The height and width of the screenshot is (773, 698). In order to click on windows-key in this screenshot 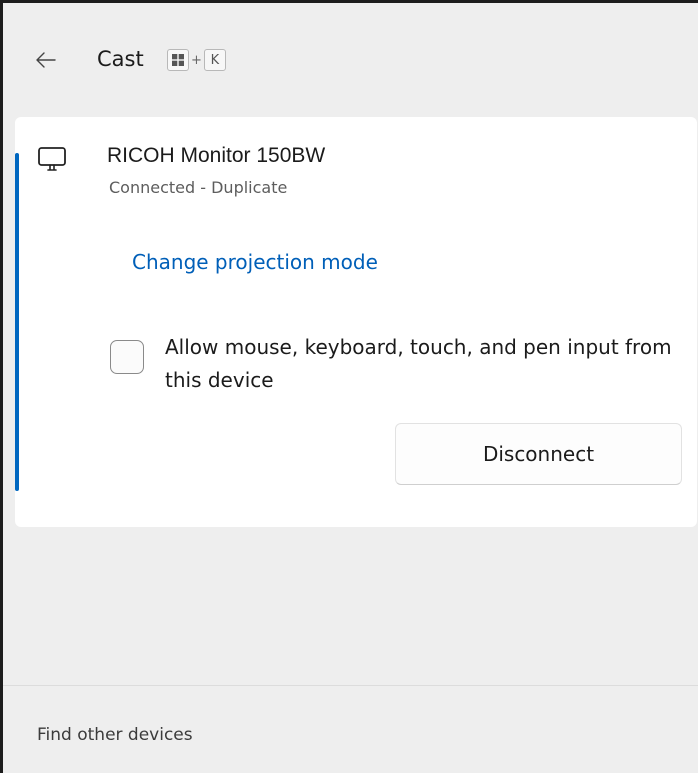, I will do `click(178, 60)`.